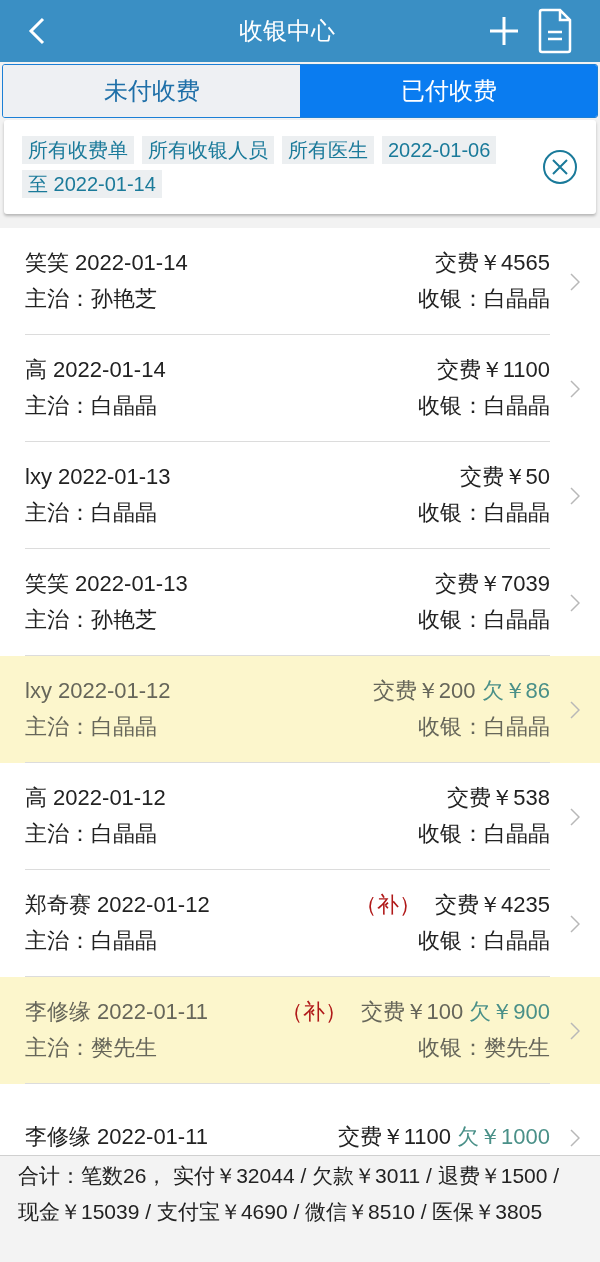 This screenshot has height=1262, width=600. Describe the element at coordinates (484, 1048) in the screenshot. I see `cashier-name: 收银：樊先生` at that location.